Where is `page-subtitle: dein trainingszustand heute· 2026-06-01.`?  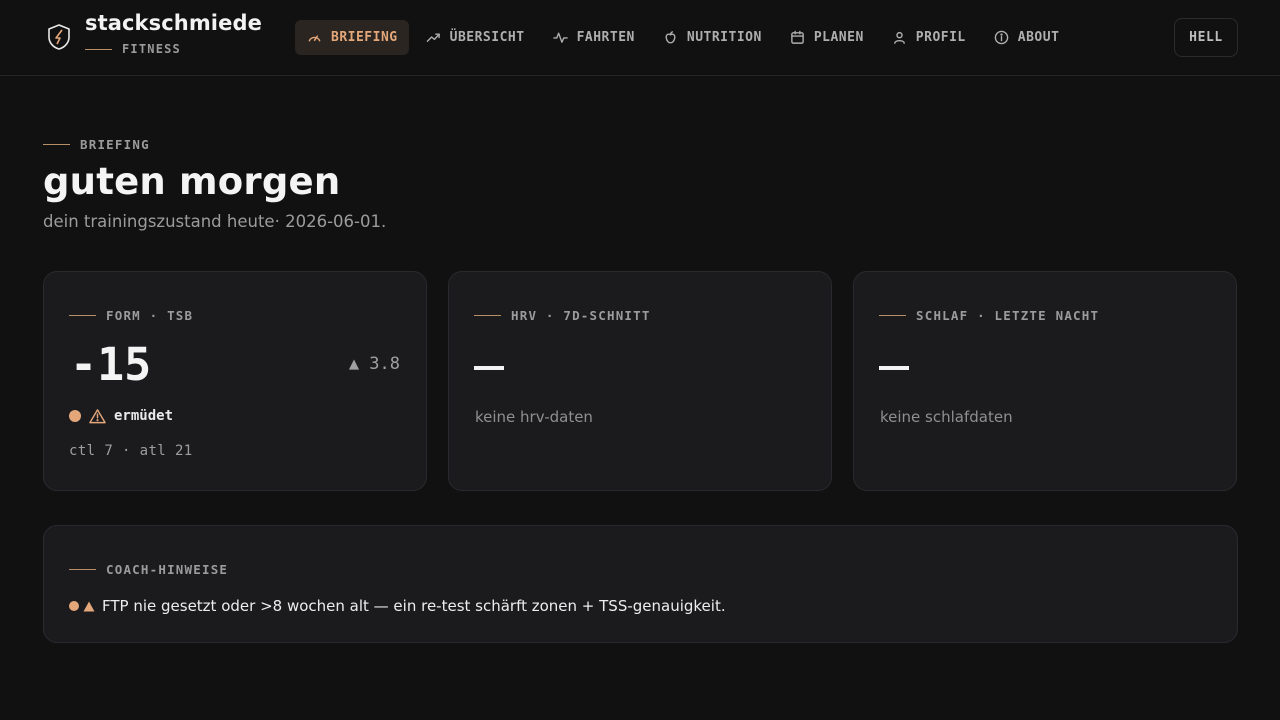
page-subtitle: dein trainingszustand heute· 2026-06-01. is located at coordinates (215, 221).